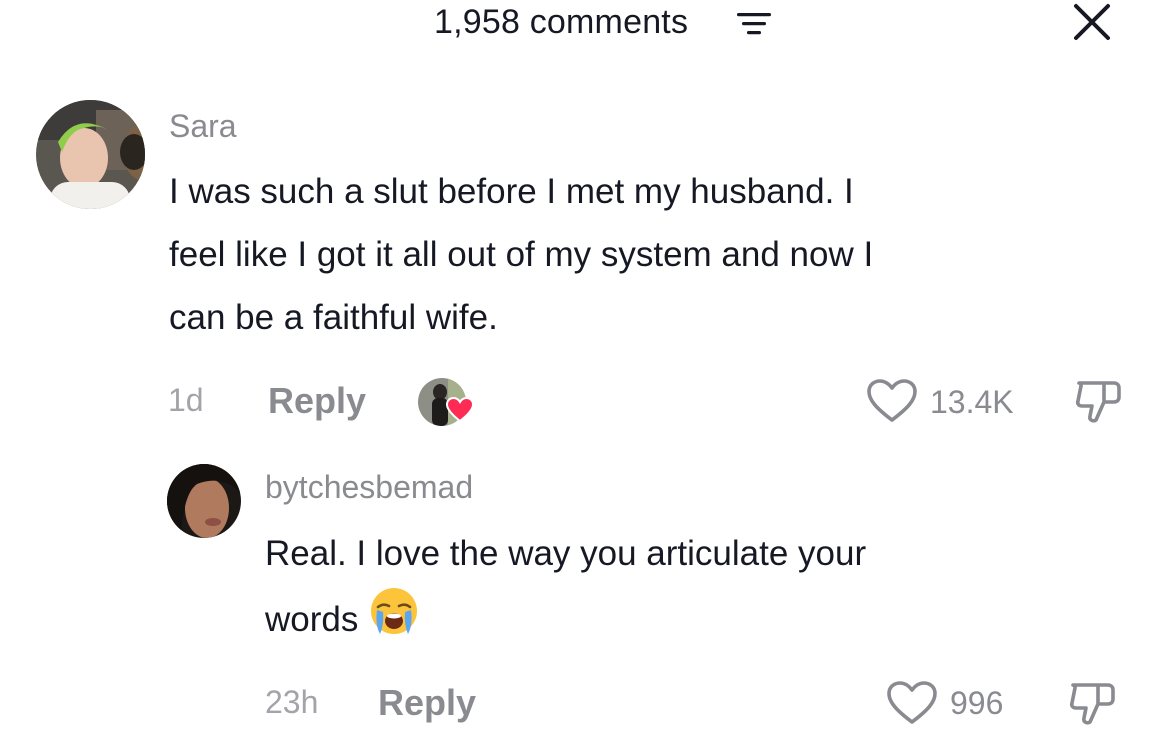 This screenshot has width=1170, height=731. What do you see at coordinates (394, 611) in the screenshot?
I see `loudly-crying-face-icon` at bounding box center [394, 611].